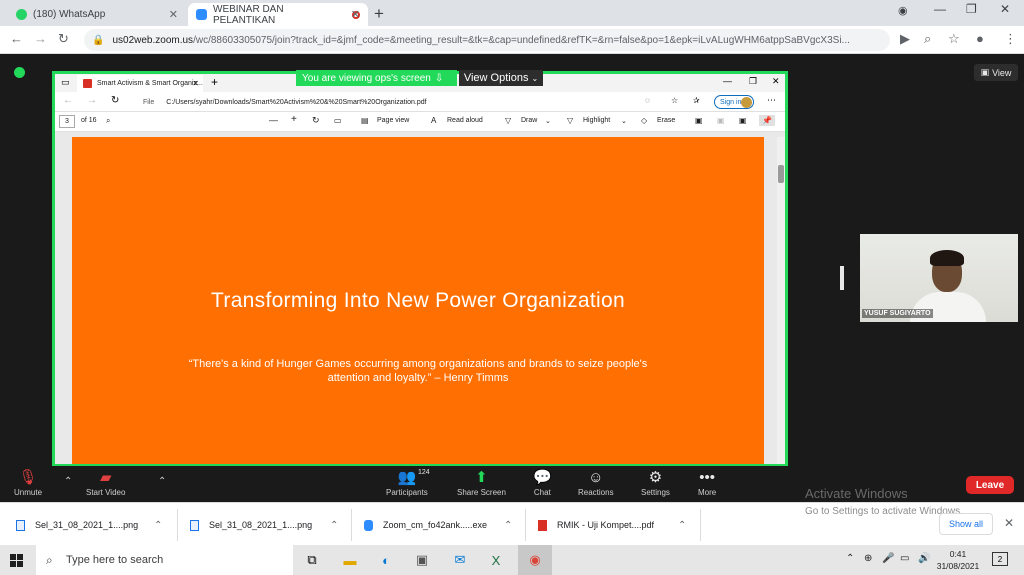 The width and height of the screenshot is (1024, 575). What do you see at coordinates (771, 100) in the screenshot?
I see `edge-menu-icon: ⋯` at bounding box center [771, 100].